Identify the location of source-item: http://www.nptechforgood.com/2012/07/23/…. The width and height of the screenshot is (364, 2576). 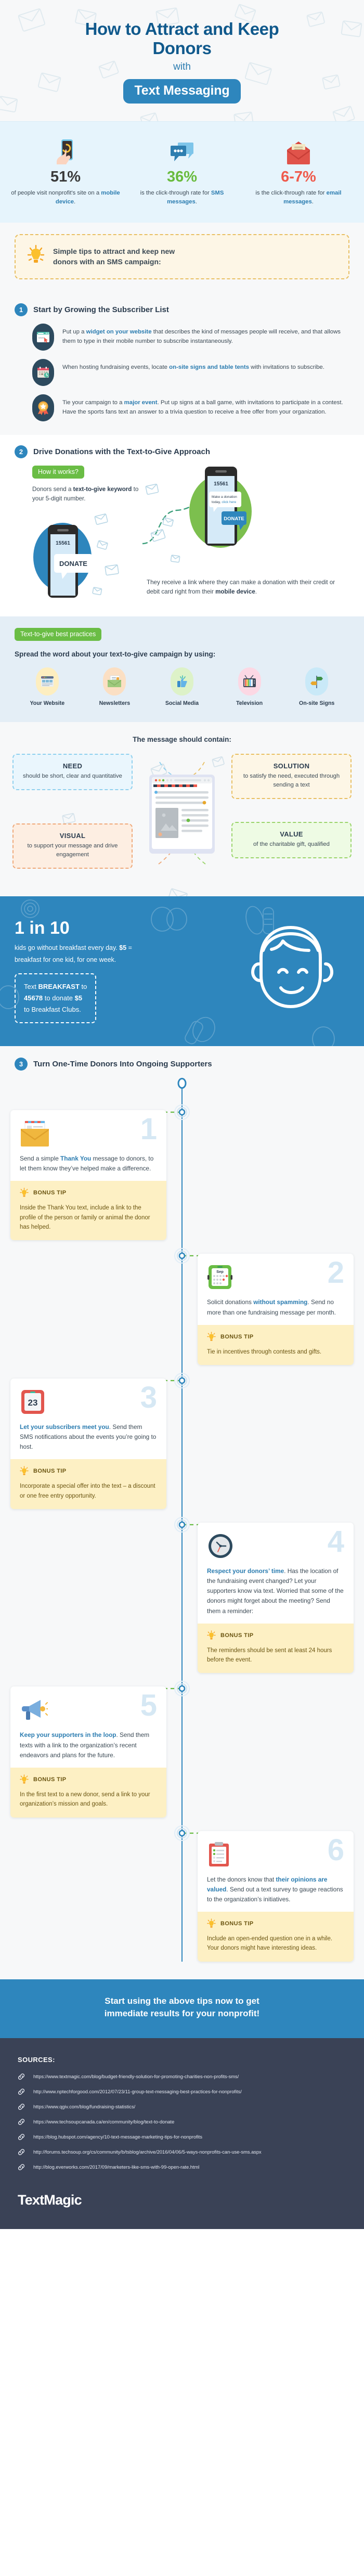
(182, 2091).